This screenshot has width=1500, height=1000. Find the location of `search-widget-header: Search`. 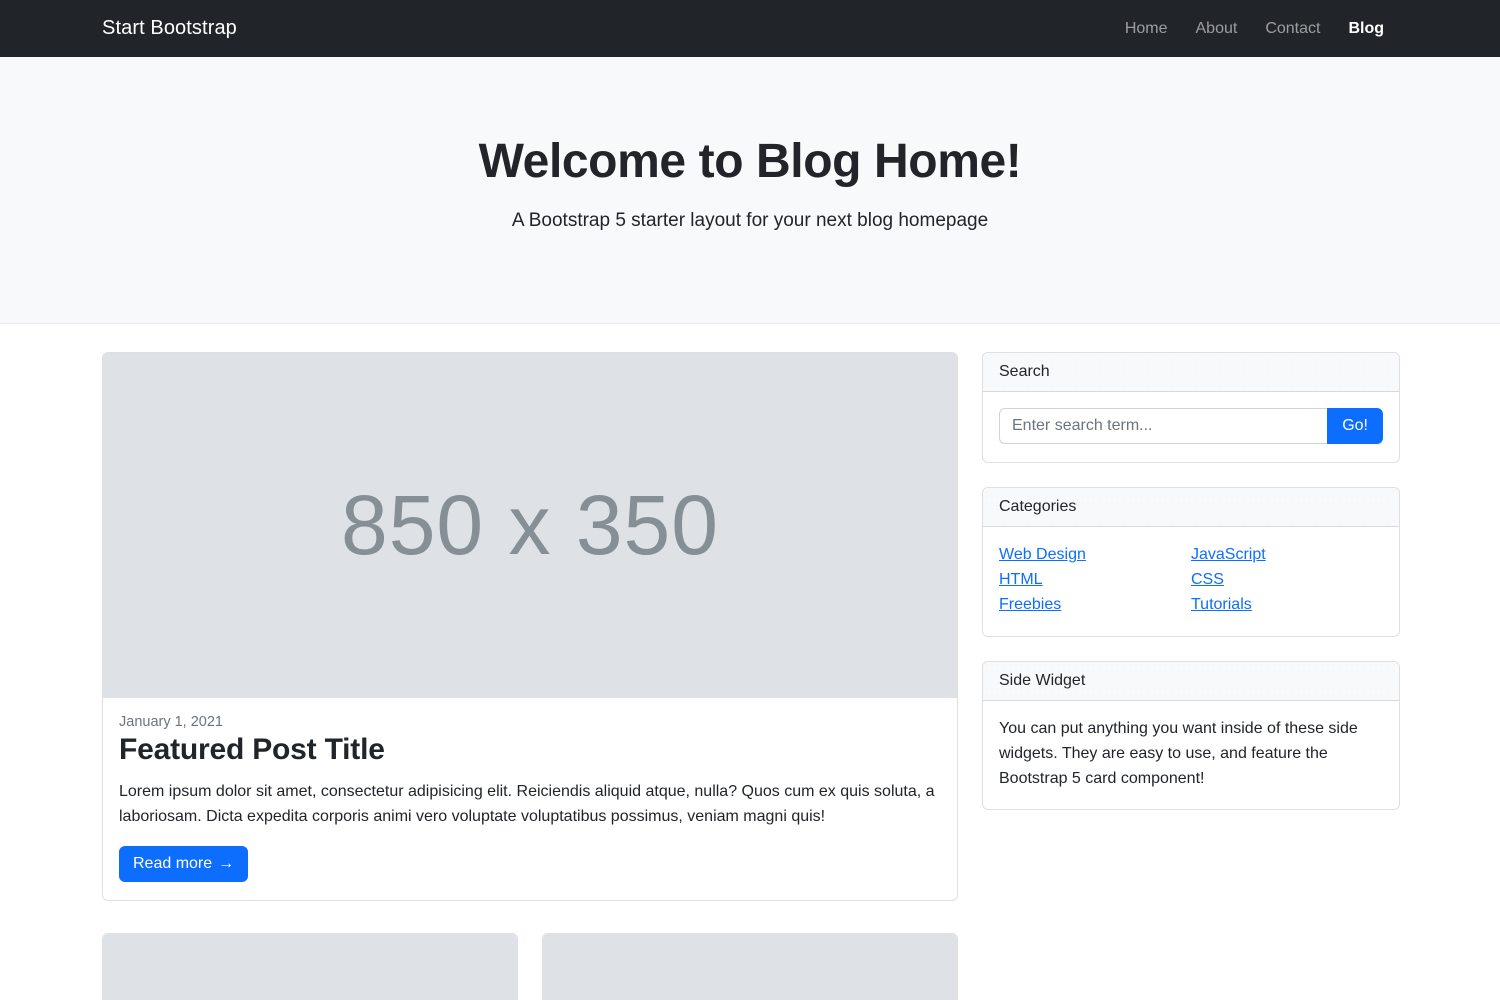

search-widget-header: Search is located at coordinates (1191, 373).